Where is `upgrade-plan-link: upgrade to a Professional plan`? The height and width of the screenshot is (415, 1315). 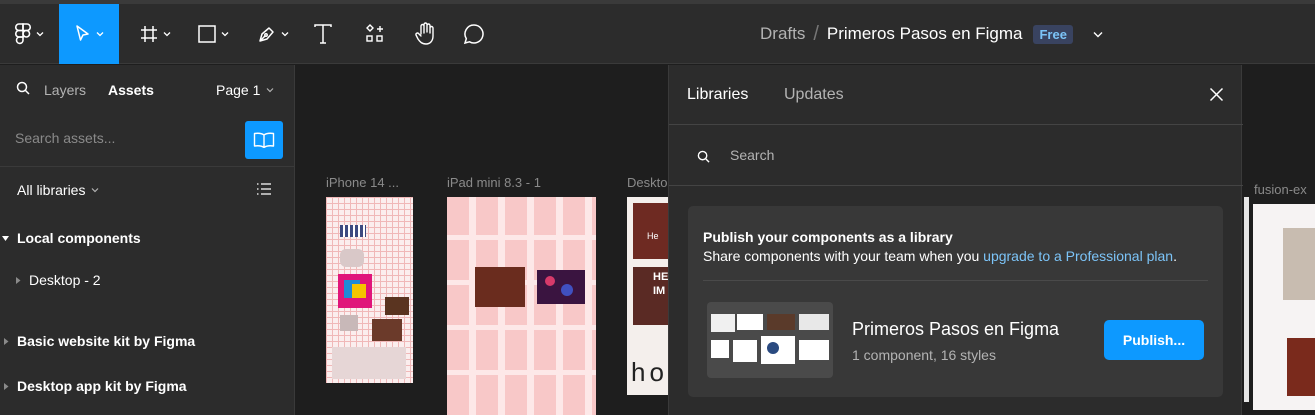
upgrade-plan-link: upgrade to a Professional plan is located at coordinates (1078, 256).